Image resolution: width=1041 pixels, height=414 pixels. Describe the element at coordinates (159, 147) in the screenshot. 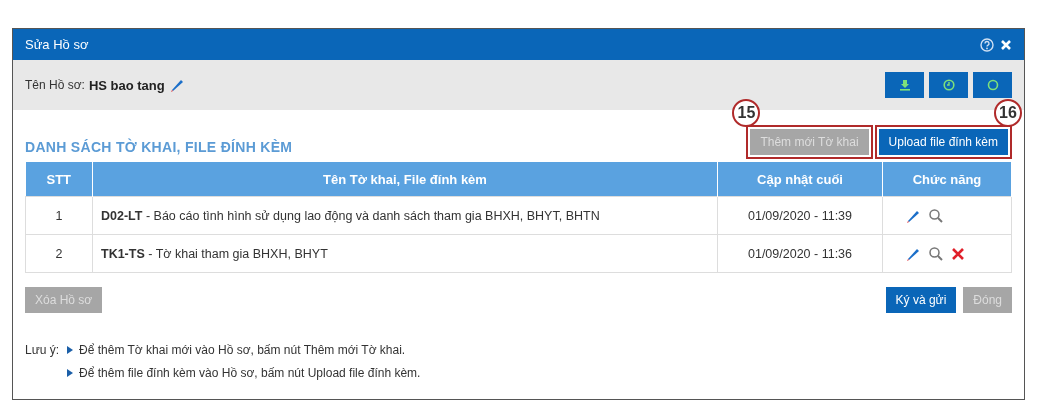

I see `section-title: DANH SÁCH TỜ KHAI, FILE ĐÍNH KÈM` at that location.